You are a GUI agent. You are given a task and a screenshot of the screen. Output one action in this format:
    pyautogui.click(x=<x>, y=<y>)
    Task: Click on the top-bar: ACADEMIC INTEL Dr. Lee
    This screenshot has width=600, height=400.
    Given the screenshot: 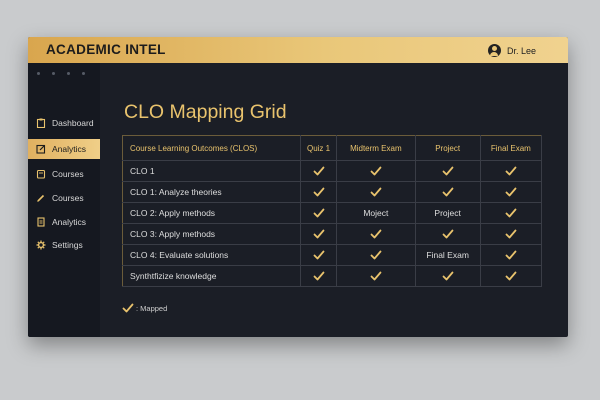 What is the action you would take?
    pyautogui.click(x=298, y=50)
    